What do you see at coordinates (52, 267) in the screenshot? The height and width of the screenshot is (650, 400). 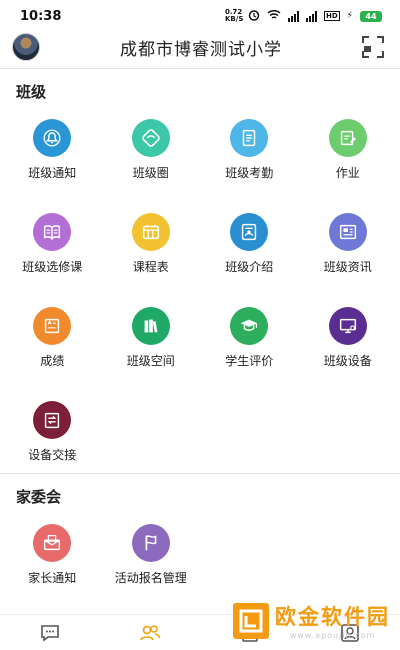 I see `grid-item-label: 班级选修课` at bounding box center [52, 267].